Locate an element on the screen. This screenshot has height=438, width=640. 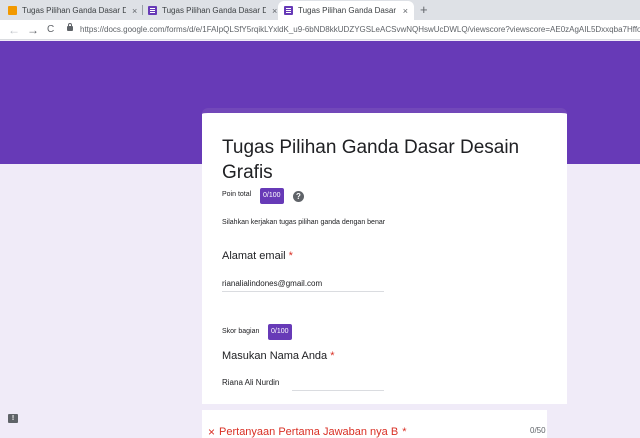
question3-title: × Pertanyaan Pertama Jawaban nya B * is located at coordinates (307, 431).